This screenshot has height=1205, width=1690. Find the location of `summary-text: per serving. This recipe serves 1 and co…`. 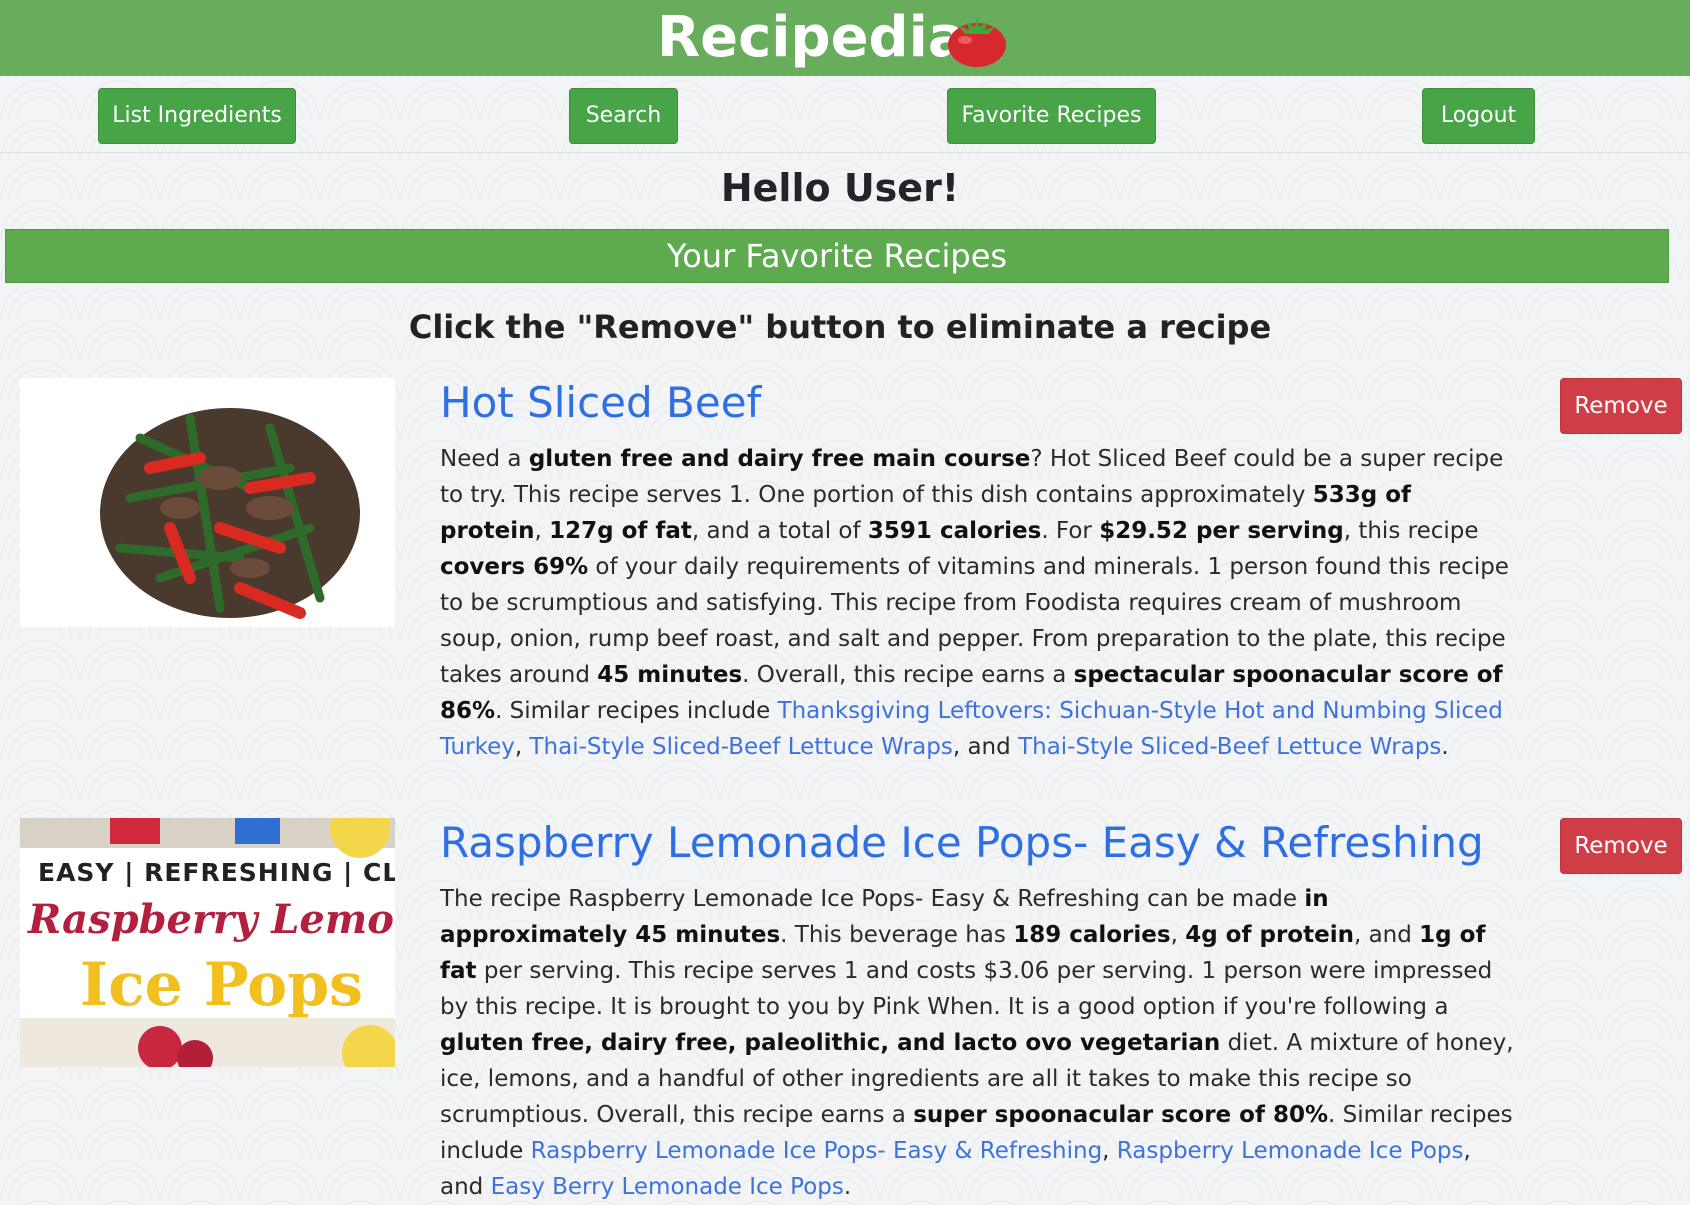

summary-text: per serving. This recipe serves 1 and co… is located at coordinates (966, 989).